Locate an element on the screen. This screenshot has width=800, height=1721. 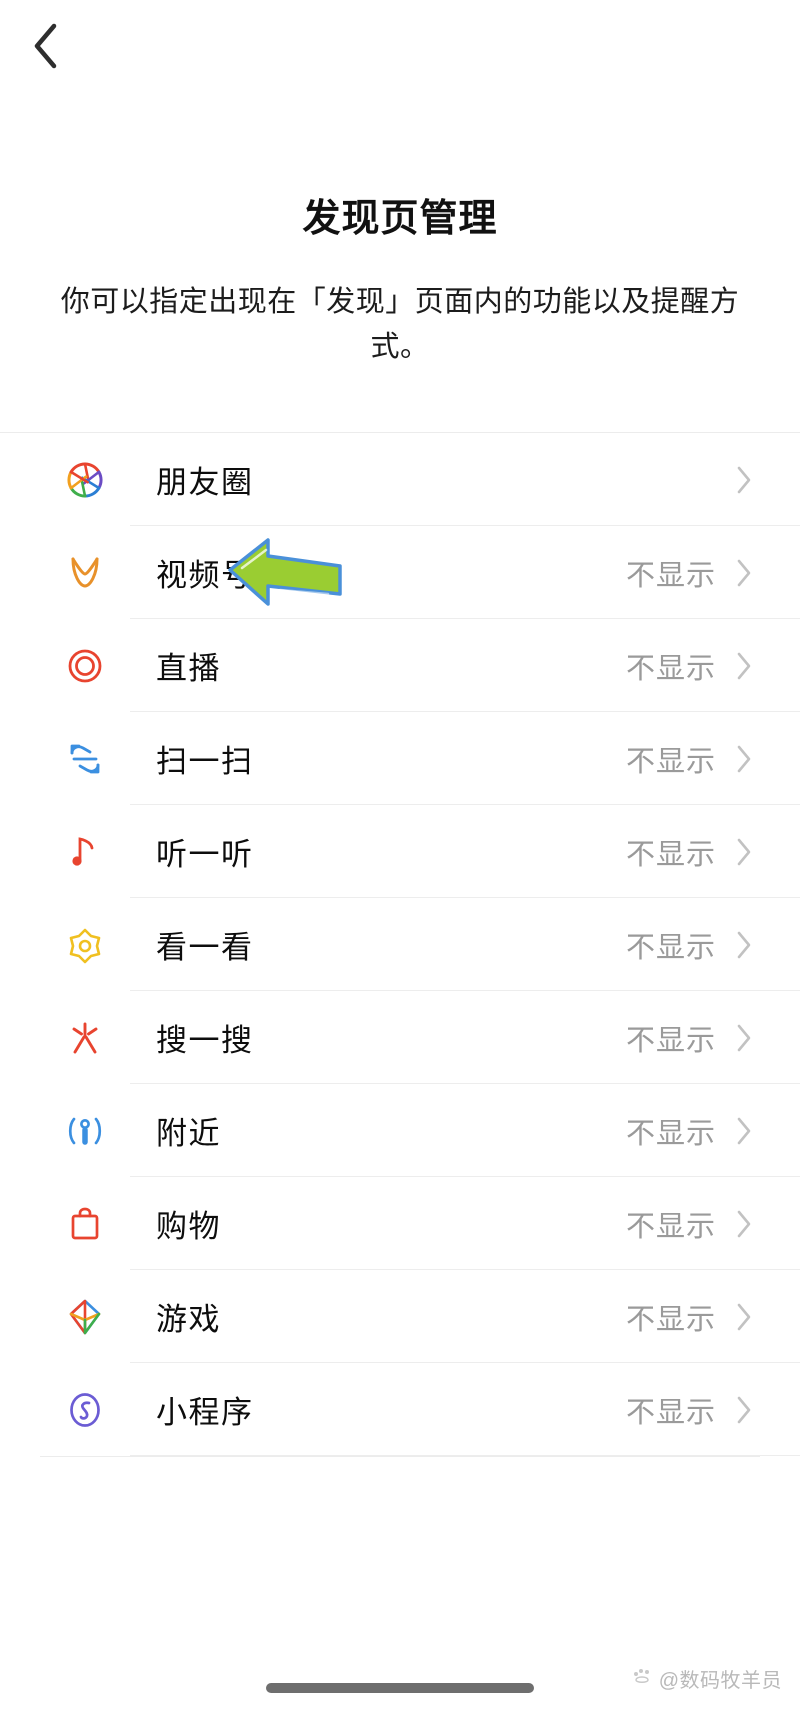
home-indicator is located at coordinates (400, 1688).